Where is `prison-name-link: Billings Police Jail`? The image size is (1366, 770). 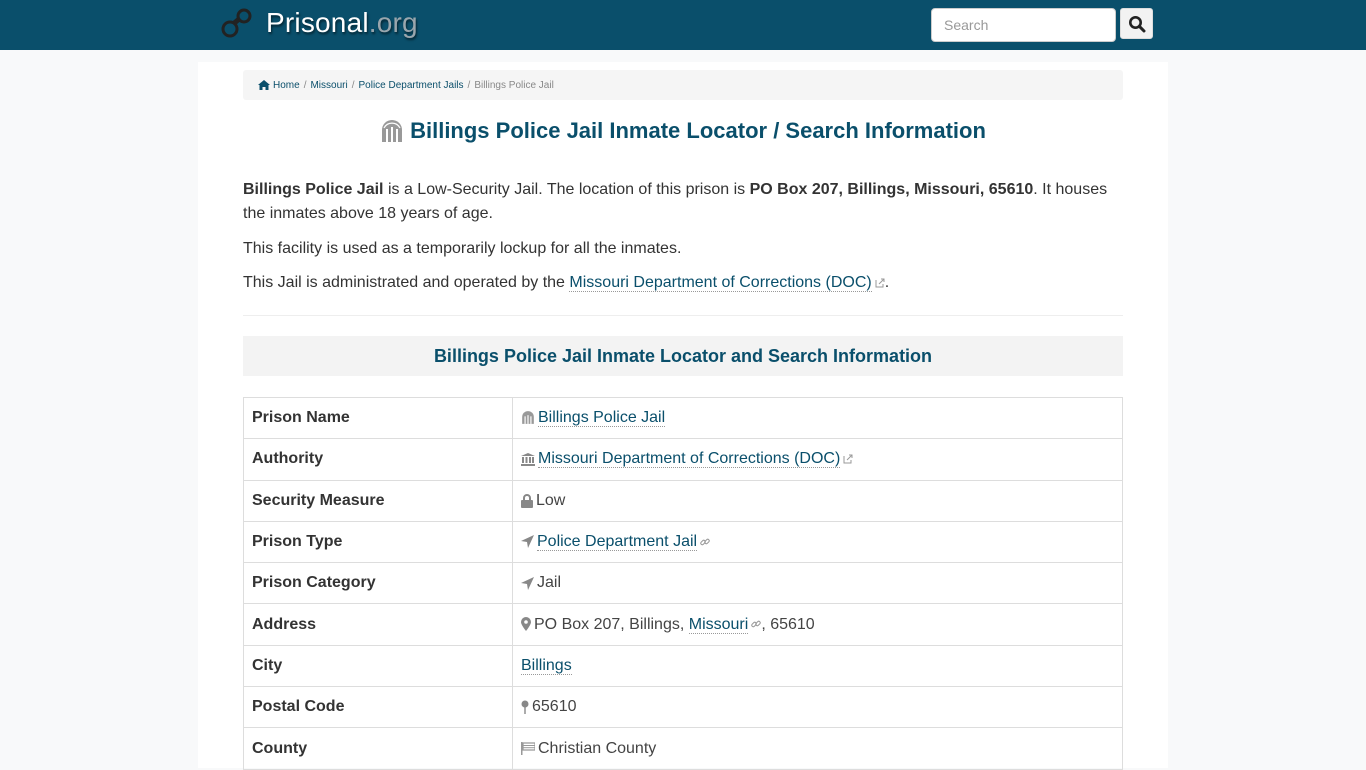
prison-name-link: Billings Police Jail is located at coordinates (602, 418).